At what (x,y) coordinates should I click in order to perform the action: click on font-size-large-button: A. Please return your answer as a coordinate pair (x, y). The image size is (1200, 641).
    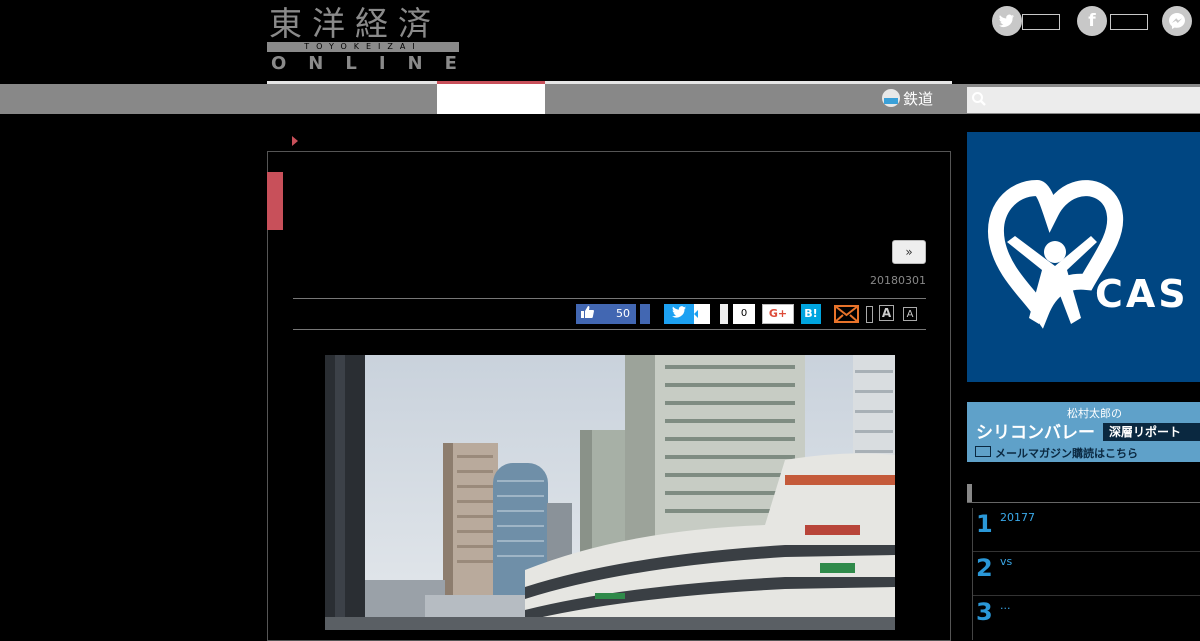
    Looking at the image, I should click on (886, 313).